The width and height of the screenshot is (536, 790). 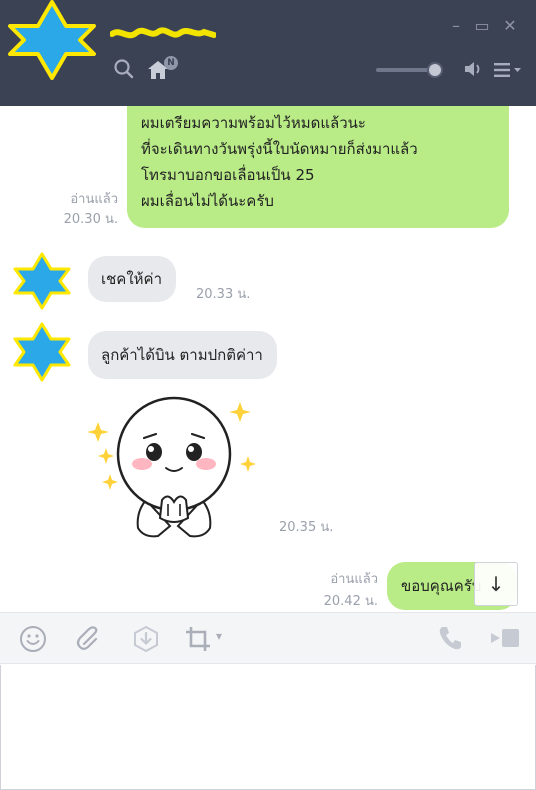 What do you see at coordinates (219, 636) in the screenshot?
I see `chevron-down-icon: ▾` at bounding box center [219, 636].